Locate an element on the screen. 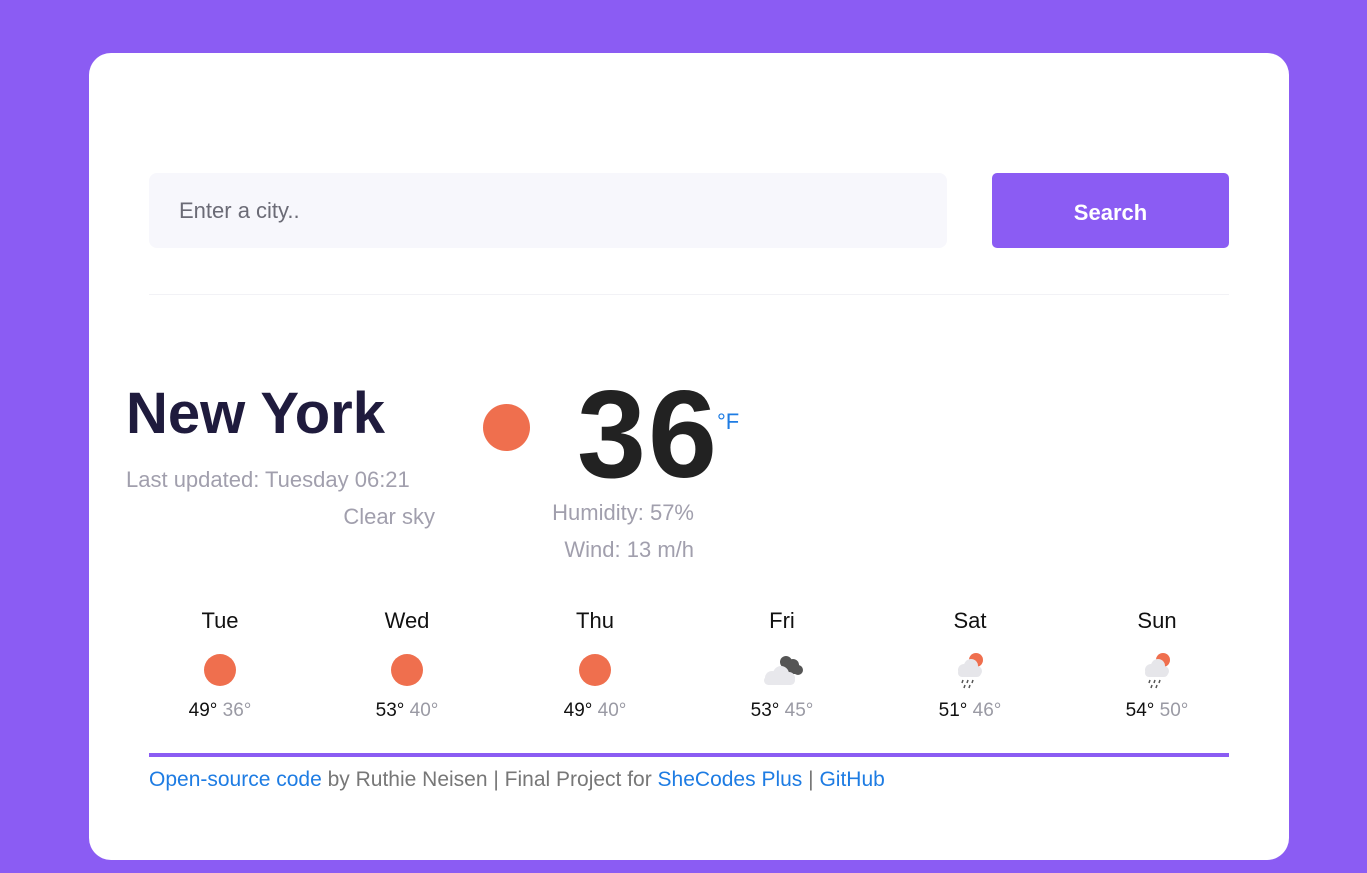 This screenshot has height=873, width=1367. forecast-day-name: Sun is located at coordinates (1157, 620).